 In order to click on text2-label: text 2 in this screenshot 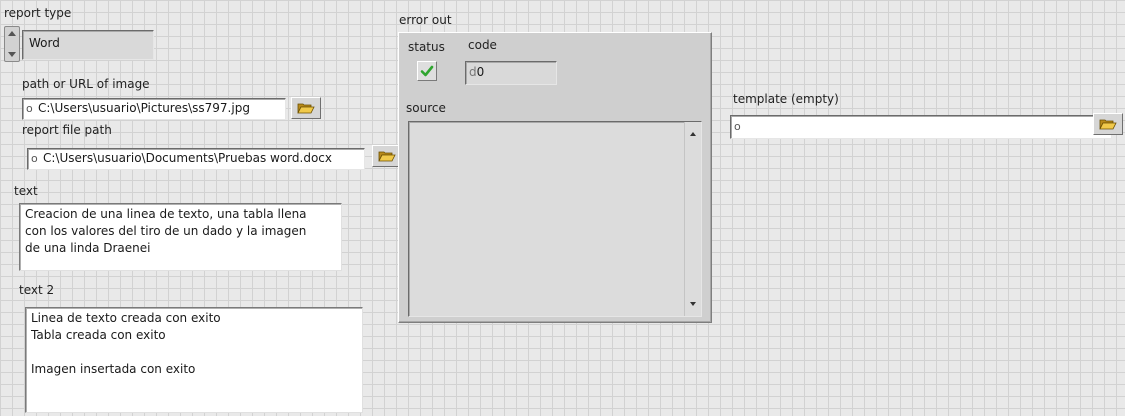, I will do `click(37, 290)`.